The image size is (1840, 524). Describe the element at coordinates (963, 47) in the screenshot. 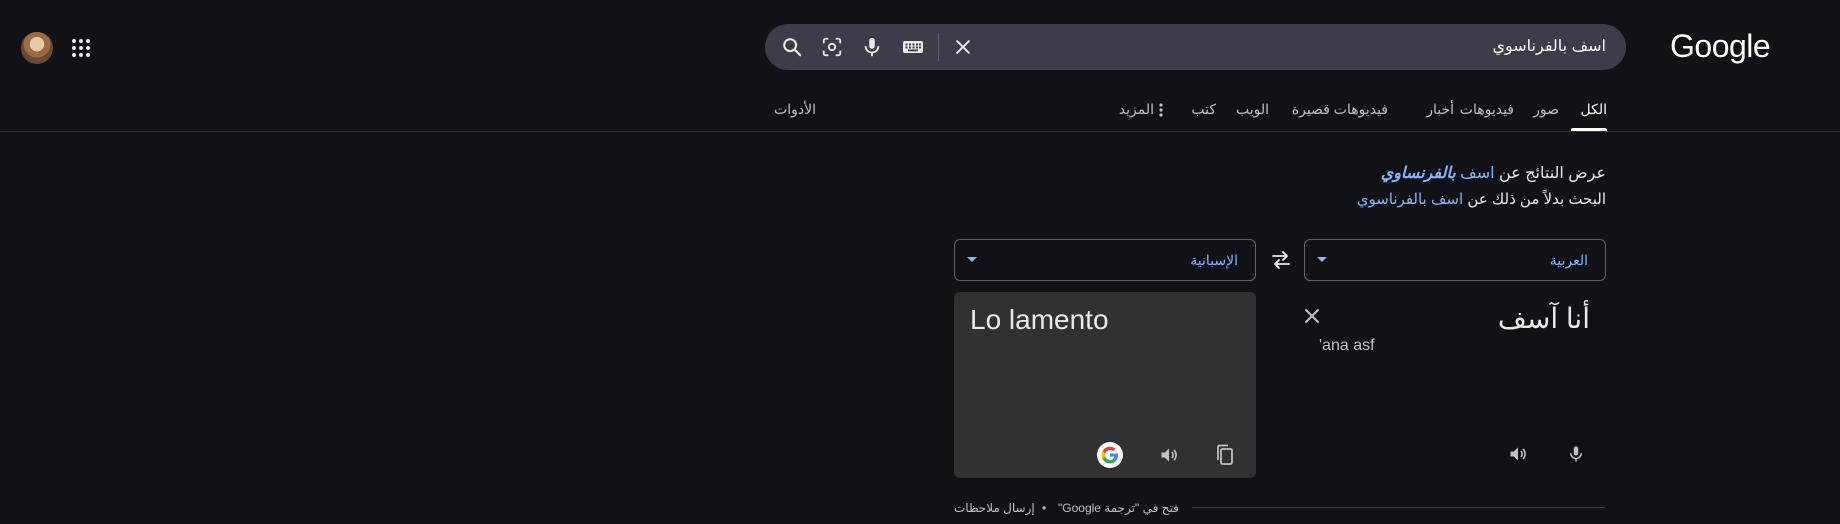

I see `close-icon` at that location.